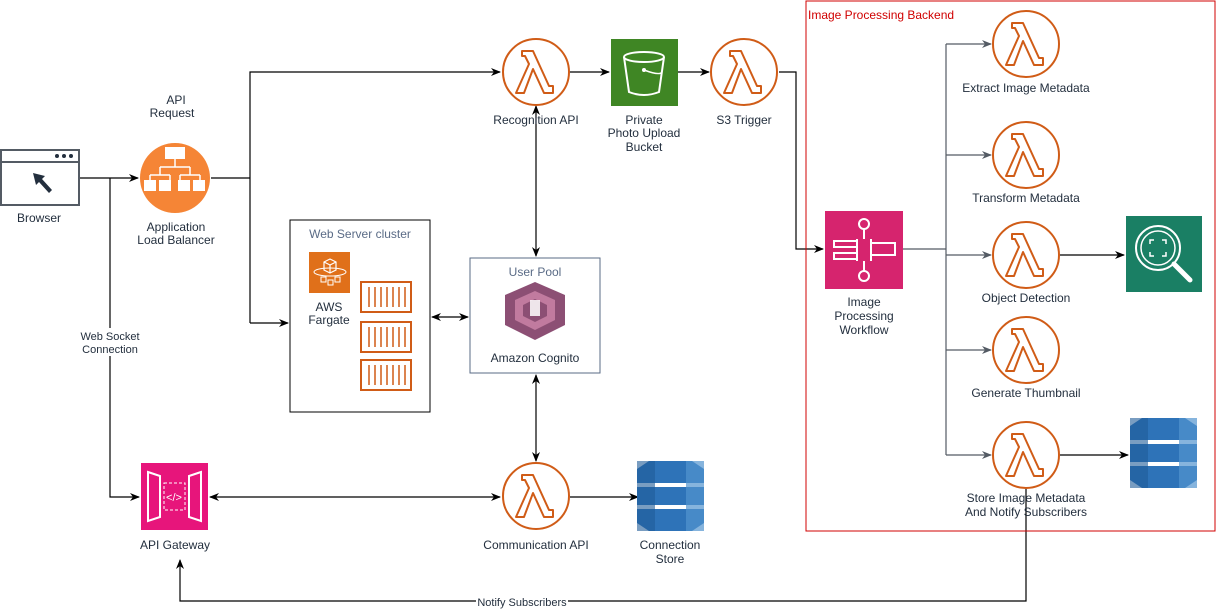 The width and height of the screenshot is (1217, 615). Describe the element at coordinates (670, 559) in the screenshot. I see `connection-store-label-2: Store` at that location.